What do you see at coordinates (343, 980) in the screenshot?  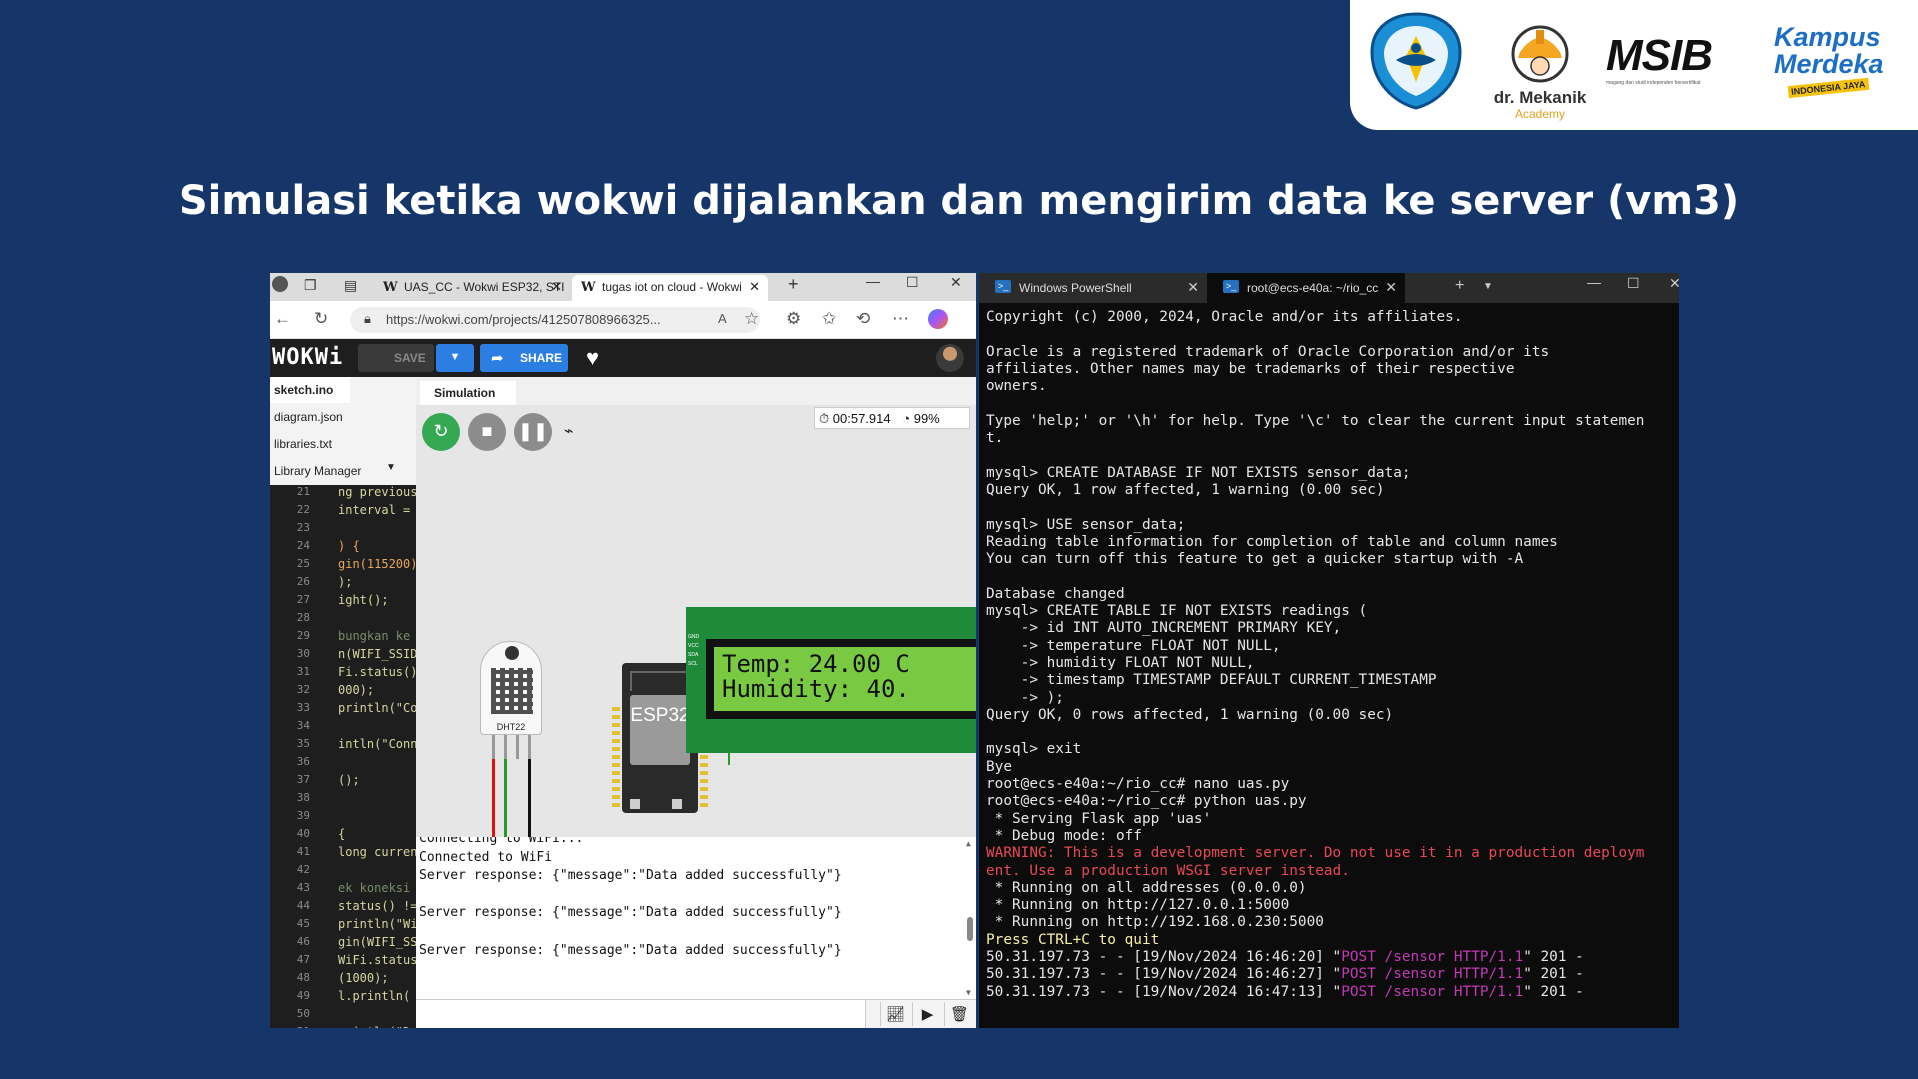 I see `code-line: 48 (1000);` at bounding box center [343, 980].